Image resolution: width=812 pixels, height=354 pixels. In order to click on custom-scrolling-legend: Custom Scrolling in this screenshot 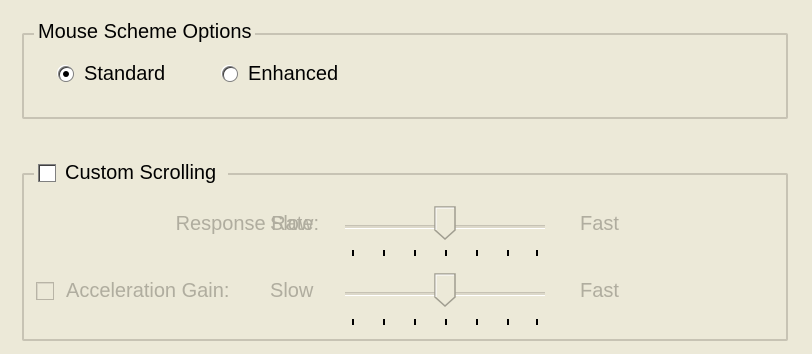, I will do `click(131, 173)`.